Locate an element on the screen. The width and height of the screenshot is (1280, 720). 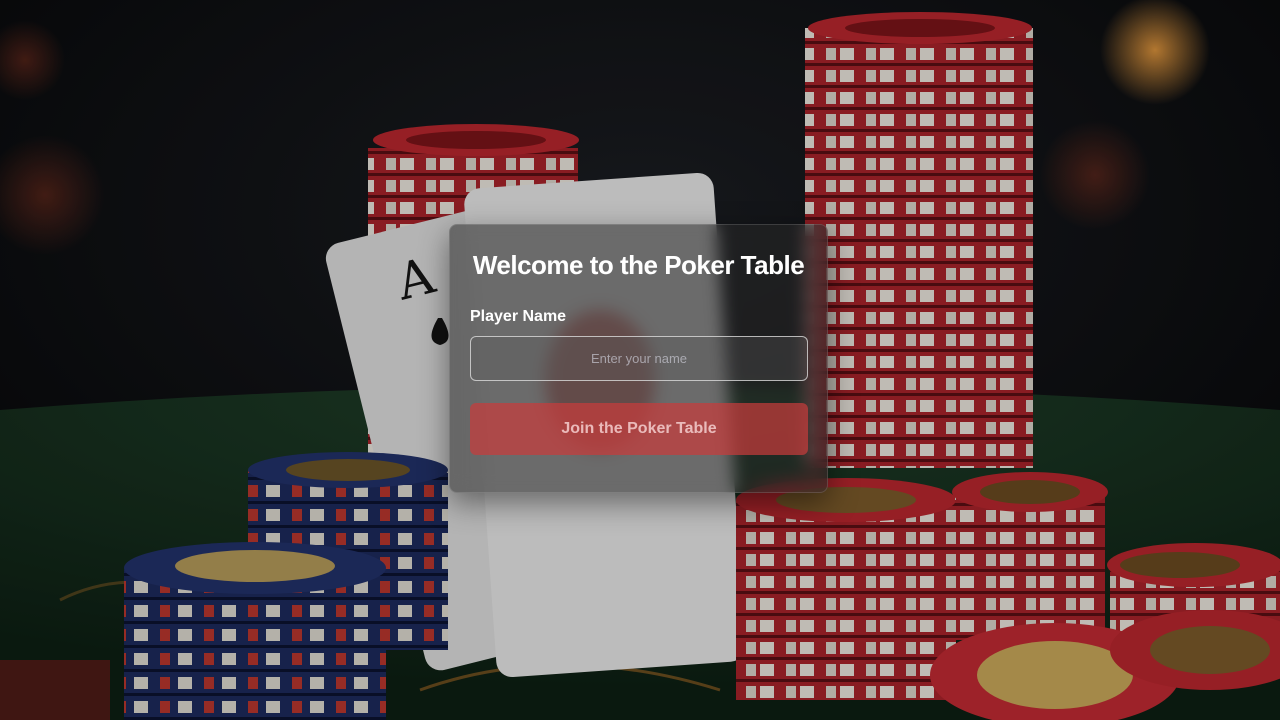
player-name-label: Player Name is located at coordinates (518, 316).